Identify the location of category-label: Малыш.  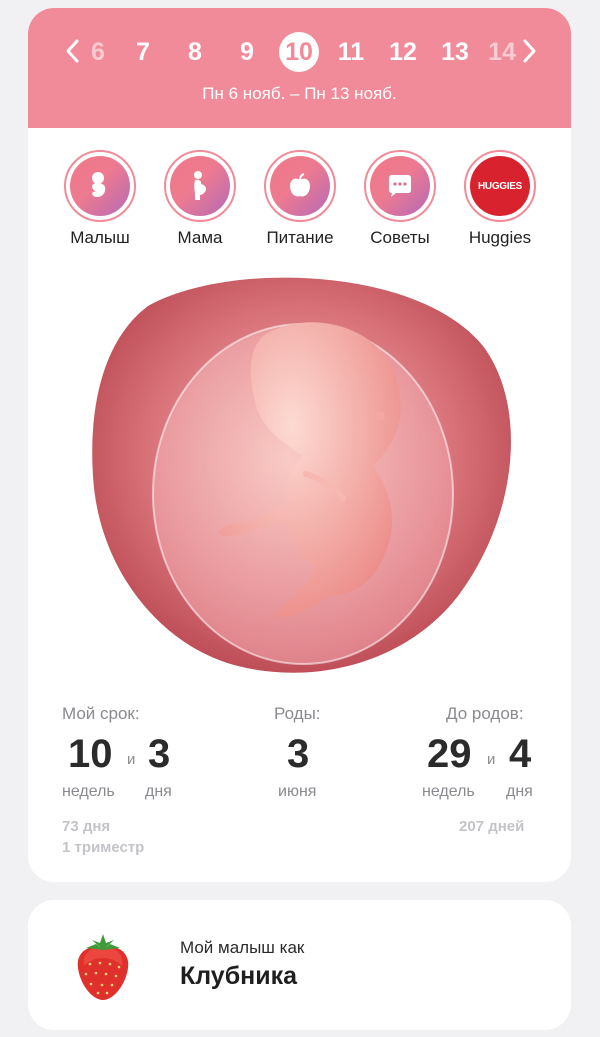
(100, 237).